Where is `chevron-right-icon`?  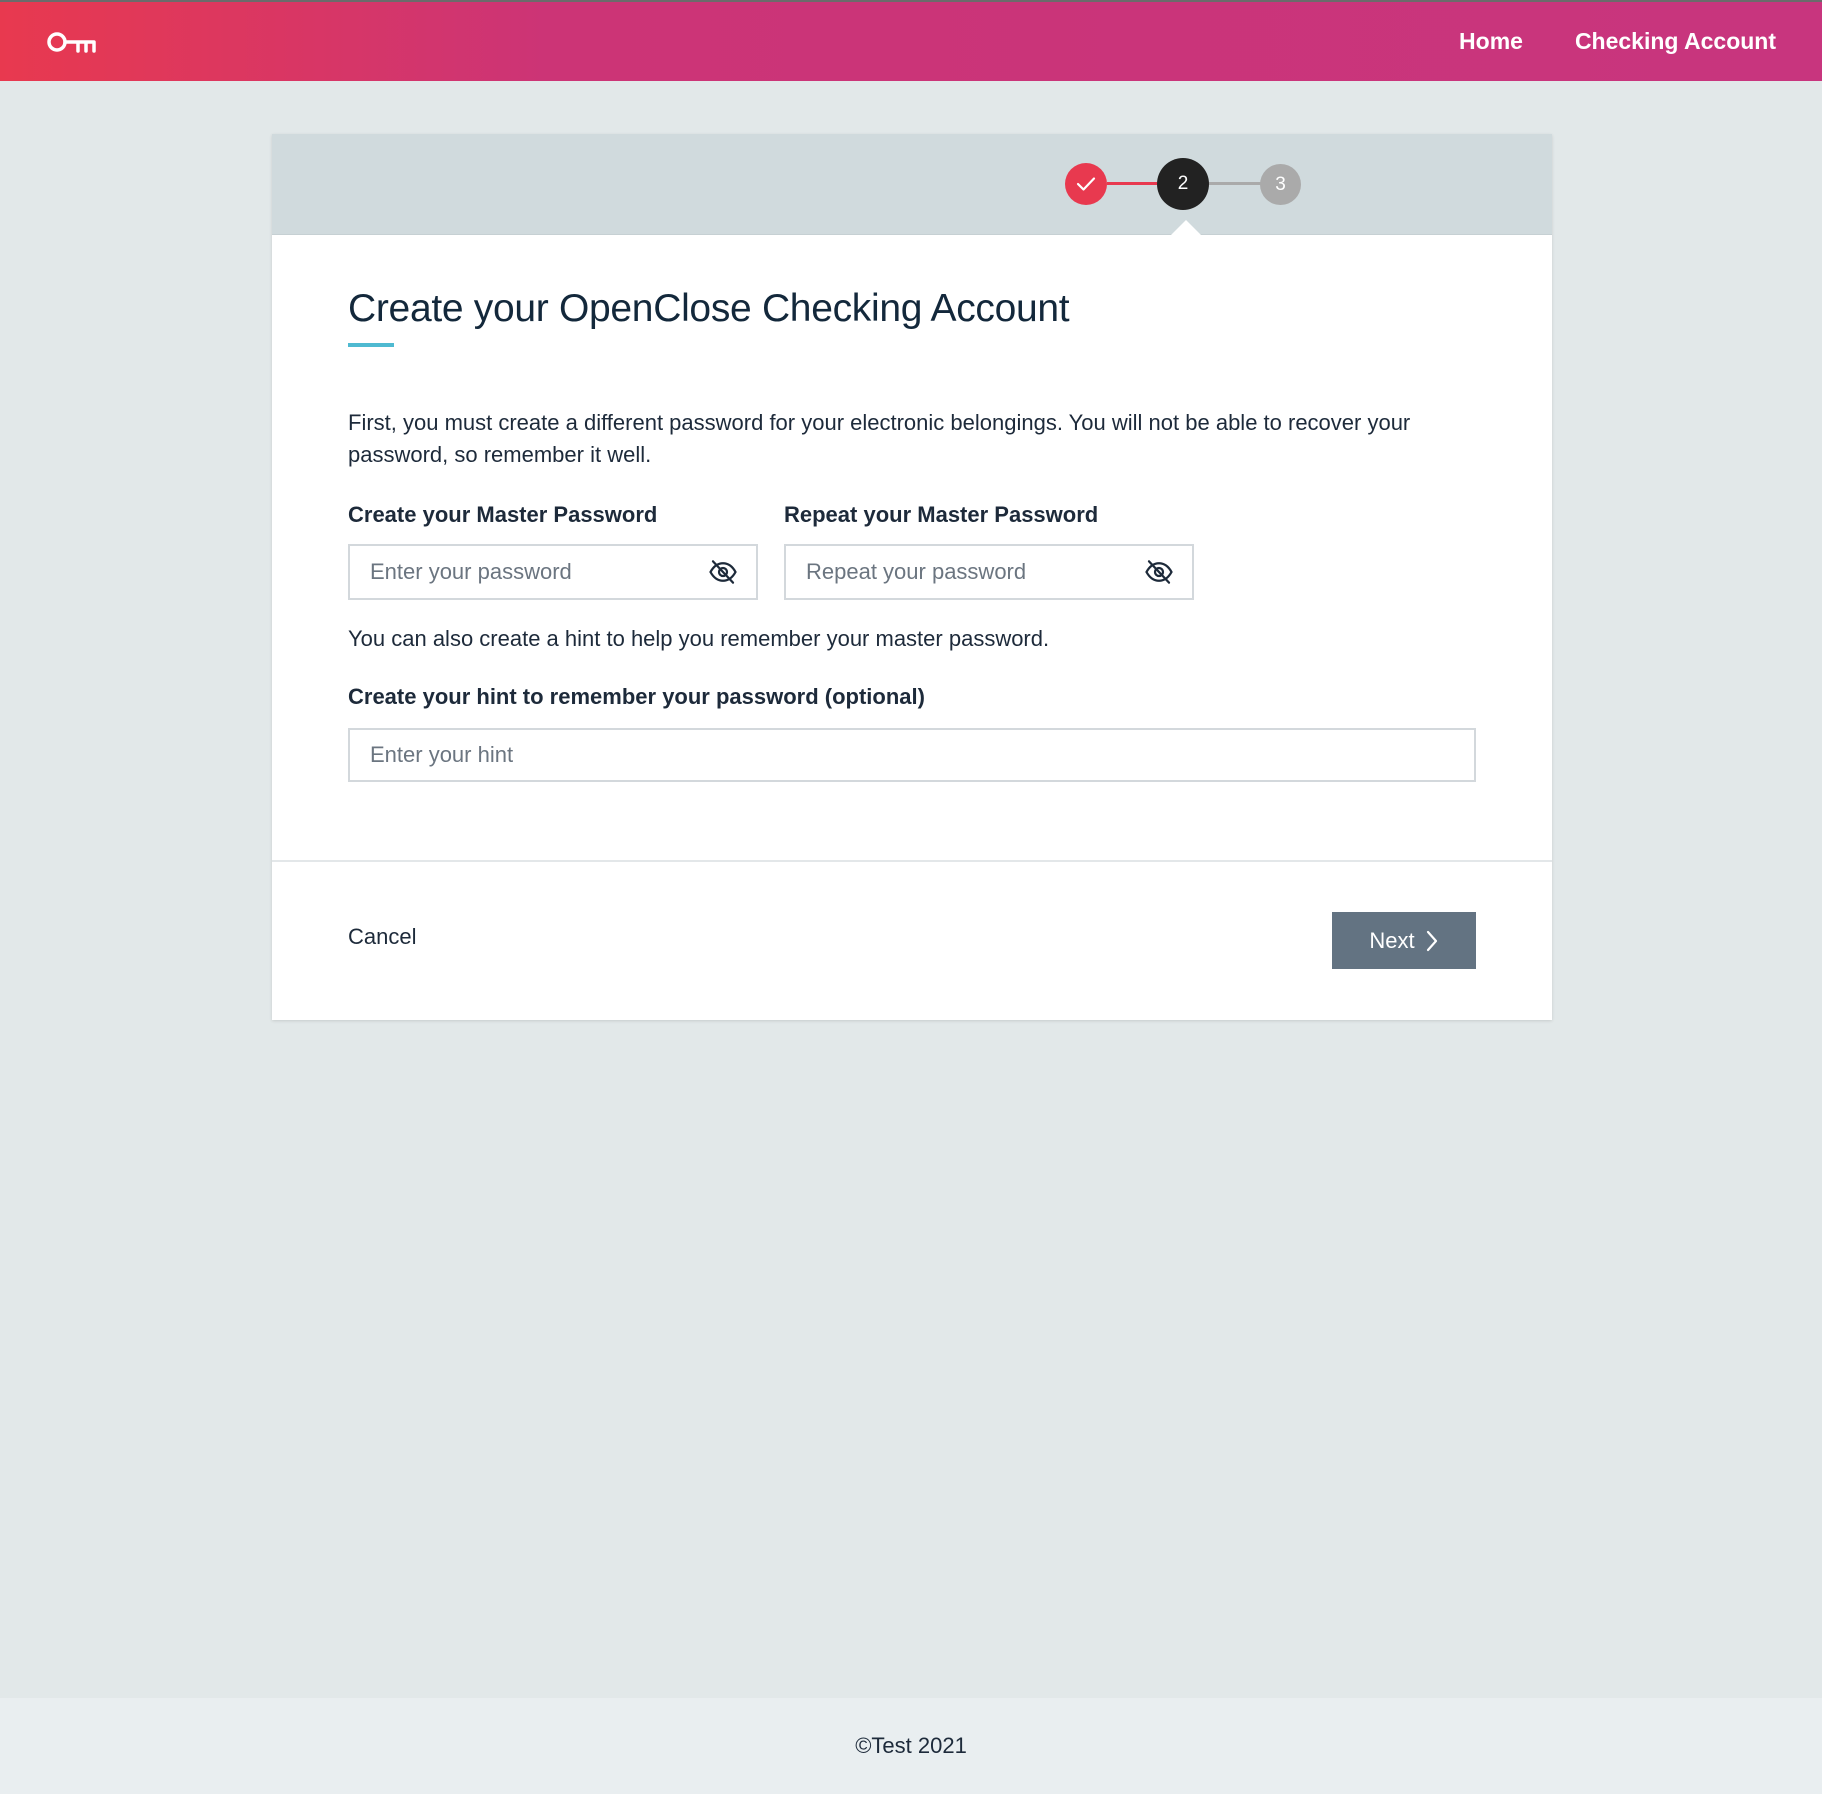
chevron-right-icon is located at coordinates (1431, 940).